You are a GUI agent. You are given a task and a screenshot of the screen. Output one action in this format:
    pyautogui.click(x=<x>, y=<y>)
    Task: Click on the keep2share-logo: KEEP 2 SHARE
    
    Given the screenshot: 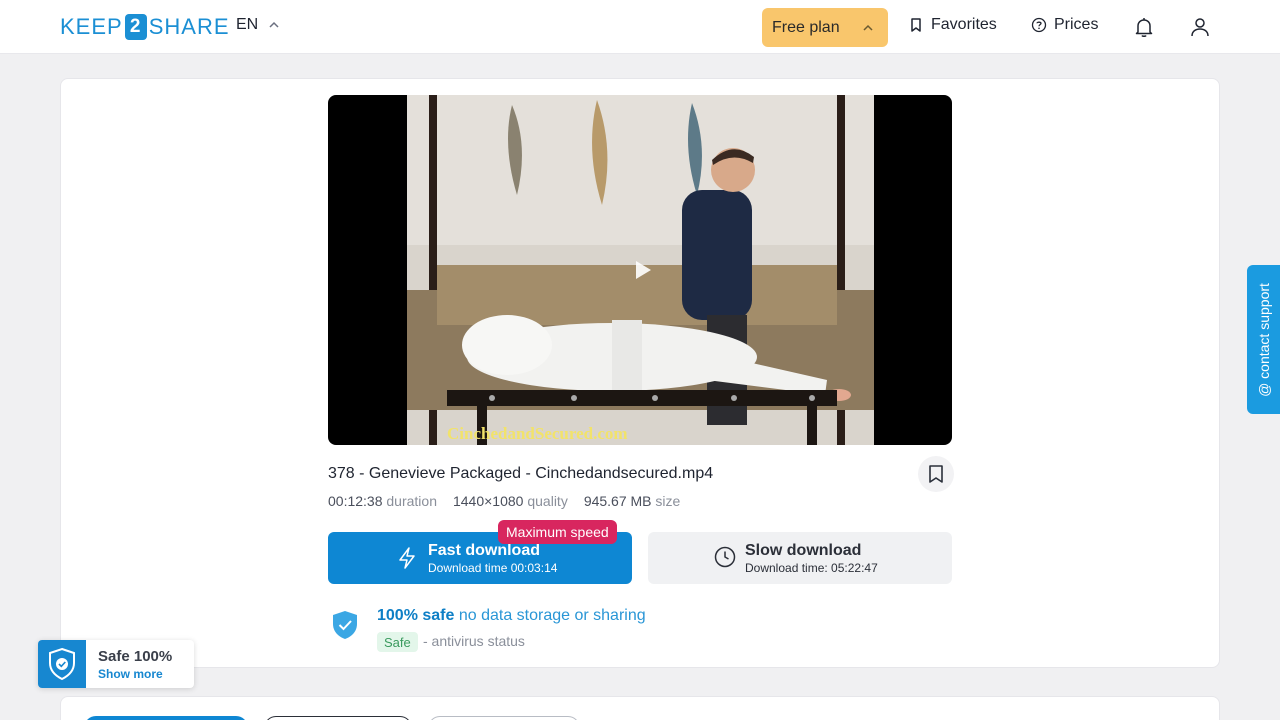 What is the action you would take?
    pyautogui.click(x=145, y=27)
    